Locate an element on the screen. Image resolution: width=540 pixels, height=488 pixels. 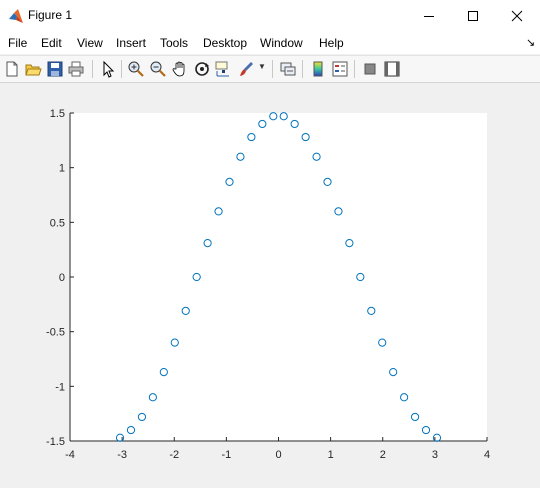
x-tick-label: 1 is located at coordinates (331, 455).